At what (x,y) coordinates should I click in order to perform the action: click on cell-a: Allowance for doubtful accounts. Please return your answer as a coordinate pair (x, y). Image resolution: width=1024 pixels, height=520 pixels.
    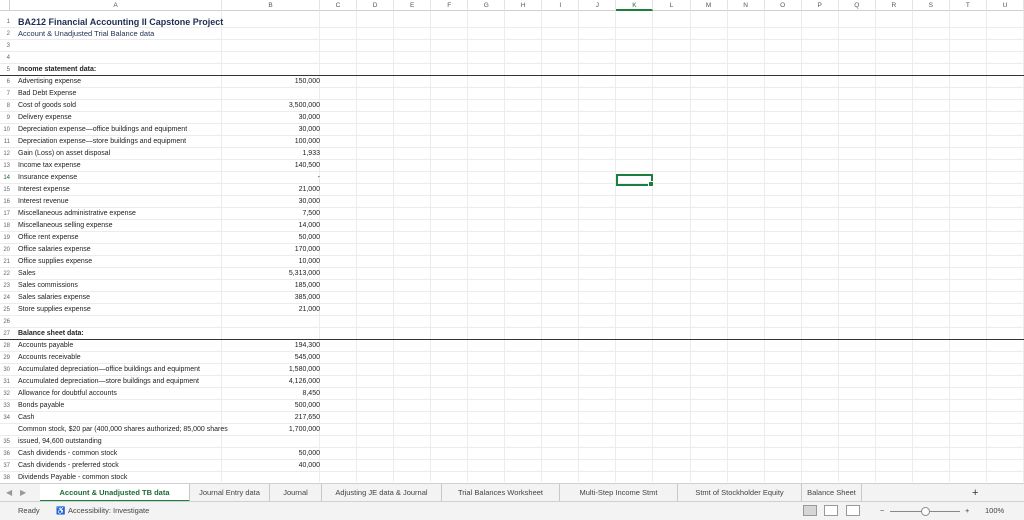
    Looking at the image, I should click on (67, 394).